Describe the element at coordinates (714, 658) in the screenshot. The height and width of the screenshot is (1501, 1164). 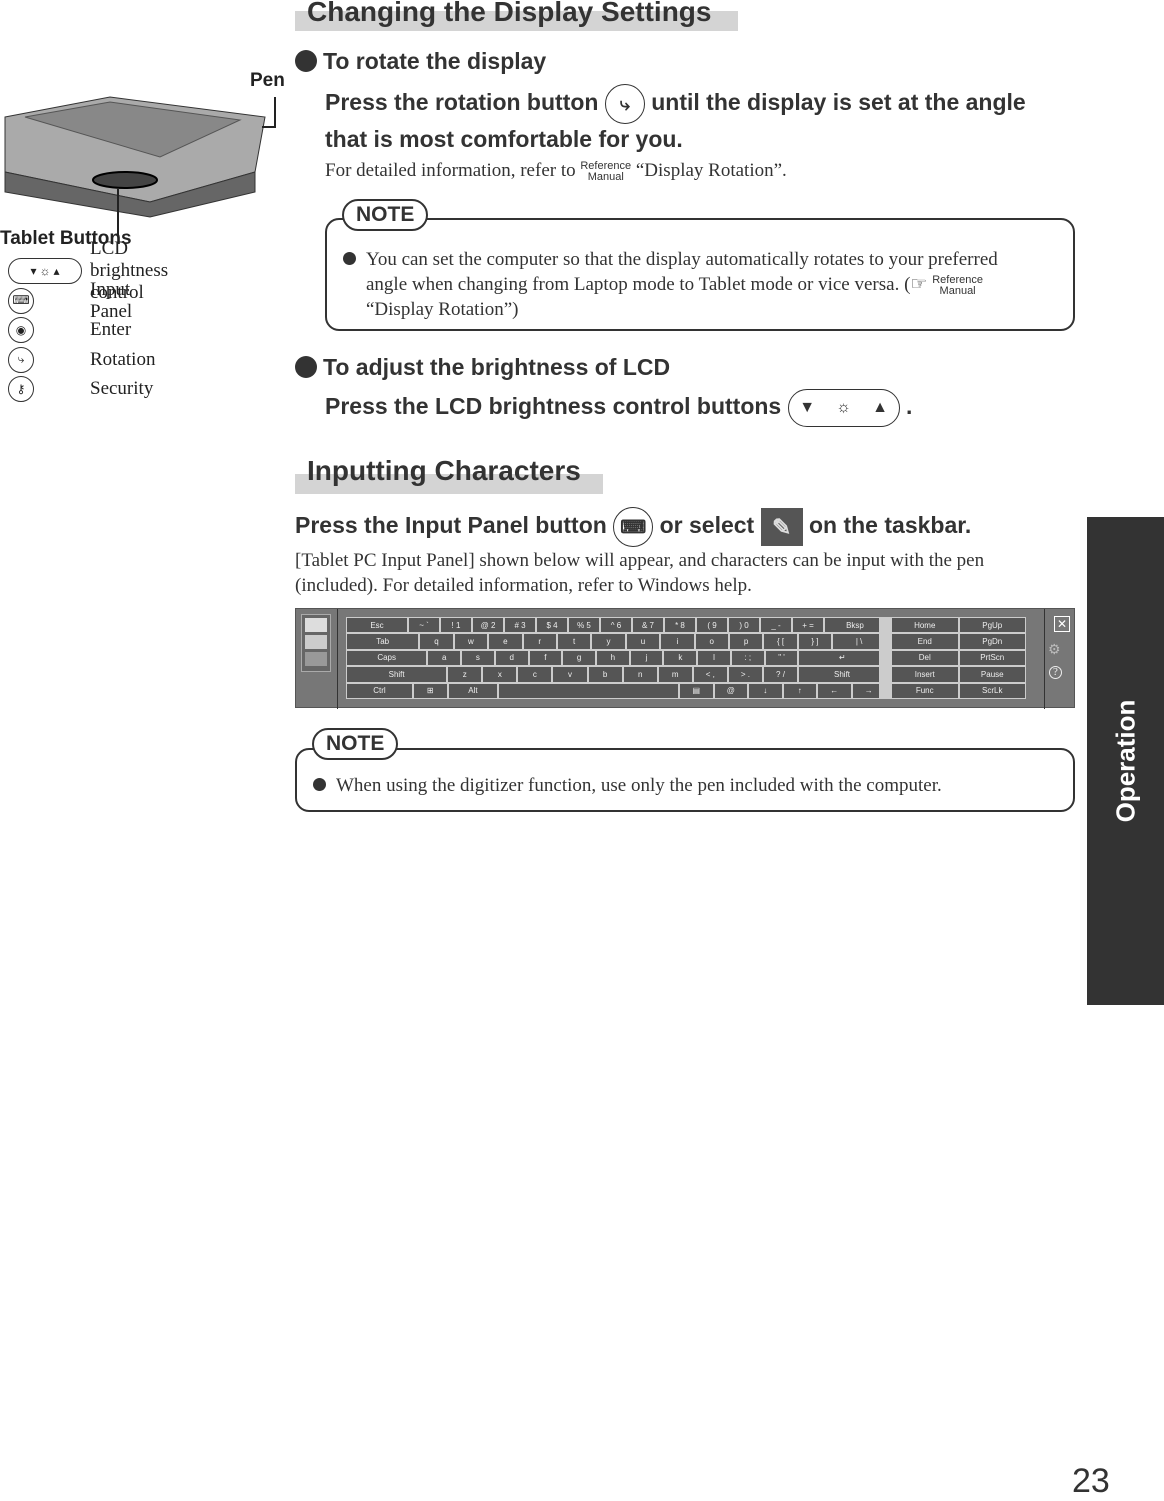
I see `key: l` at that location.